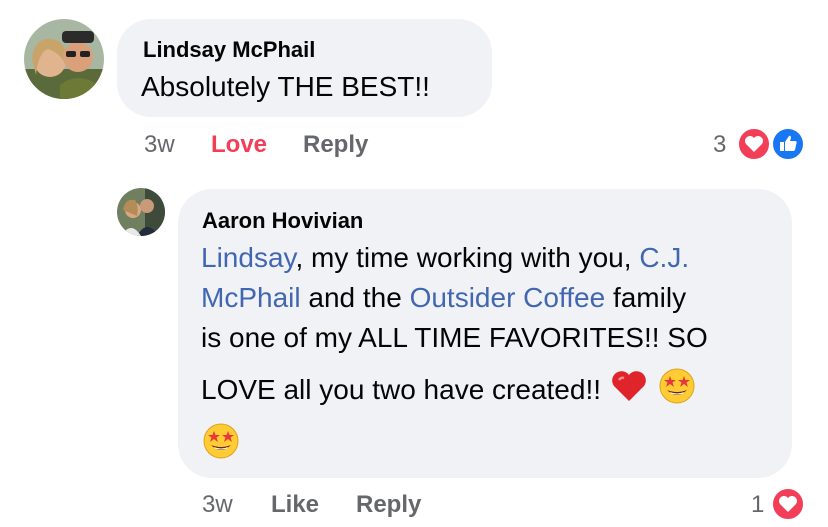 The height and width of the screenshot is (527, 828). Describe the element at coordinates (64, 59) in the screenshot. I see `avatar-lindsay` at that location.